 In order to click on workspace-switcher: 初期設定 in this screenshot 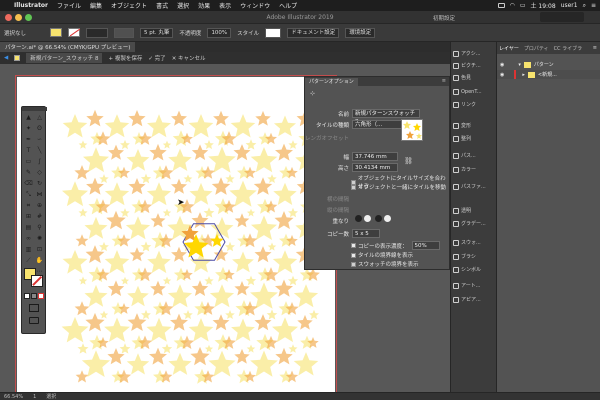, I will do `click(444, 18)`.